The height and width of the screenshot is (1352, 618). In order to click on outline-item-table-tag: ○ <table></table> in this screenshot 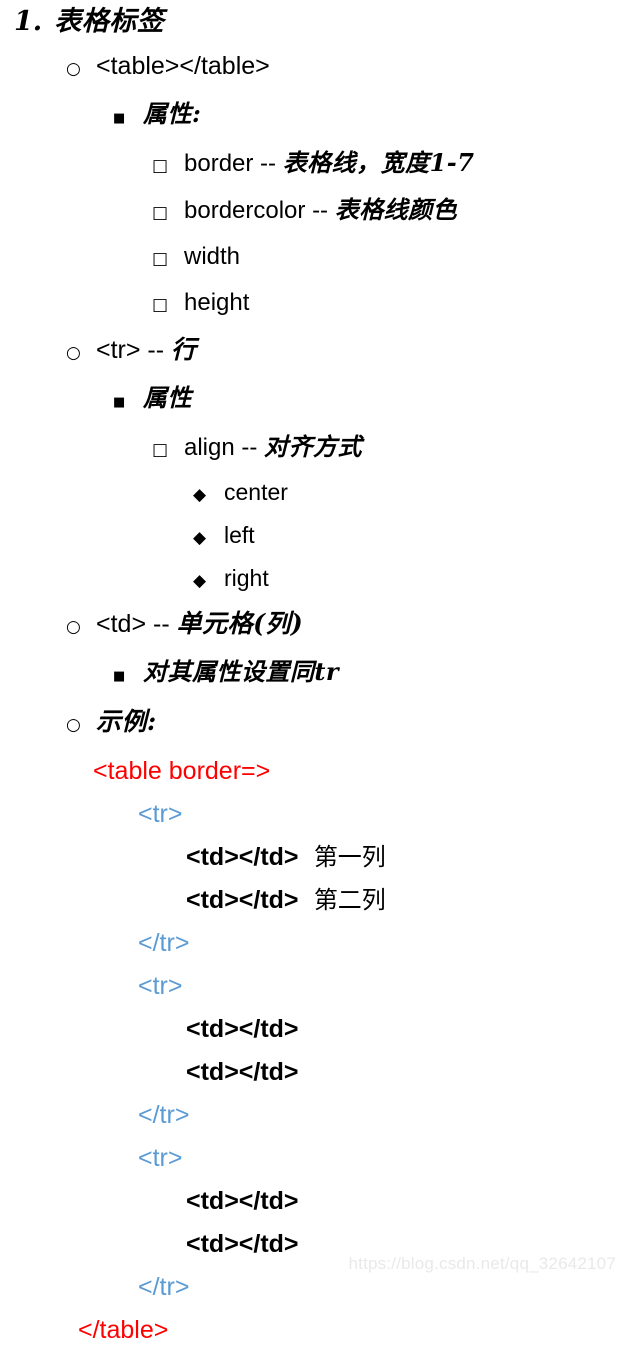, I will do `click(342, 68)`.